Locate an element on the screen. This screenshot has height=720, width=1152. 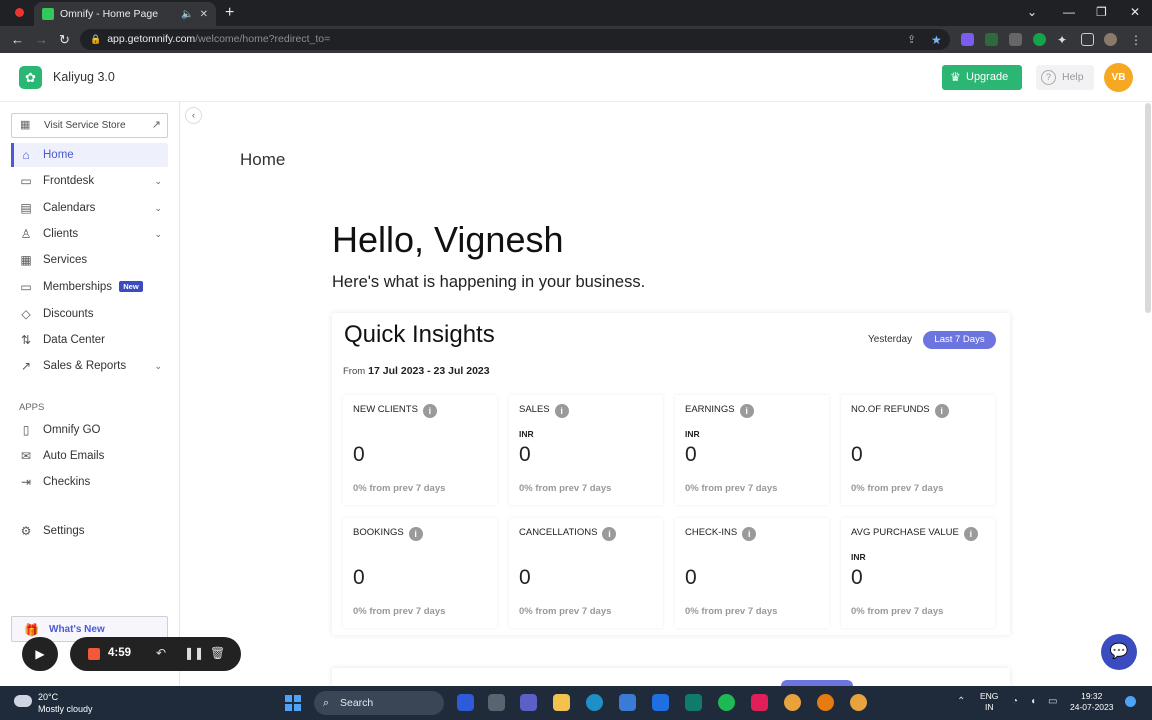
slack-icon is located at coordinates (759, 702).